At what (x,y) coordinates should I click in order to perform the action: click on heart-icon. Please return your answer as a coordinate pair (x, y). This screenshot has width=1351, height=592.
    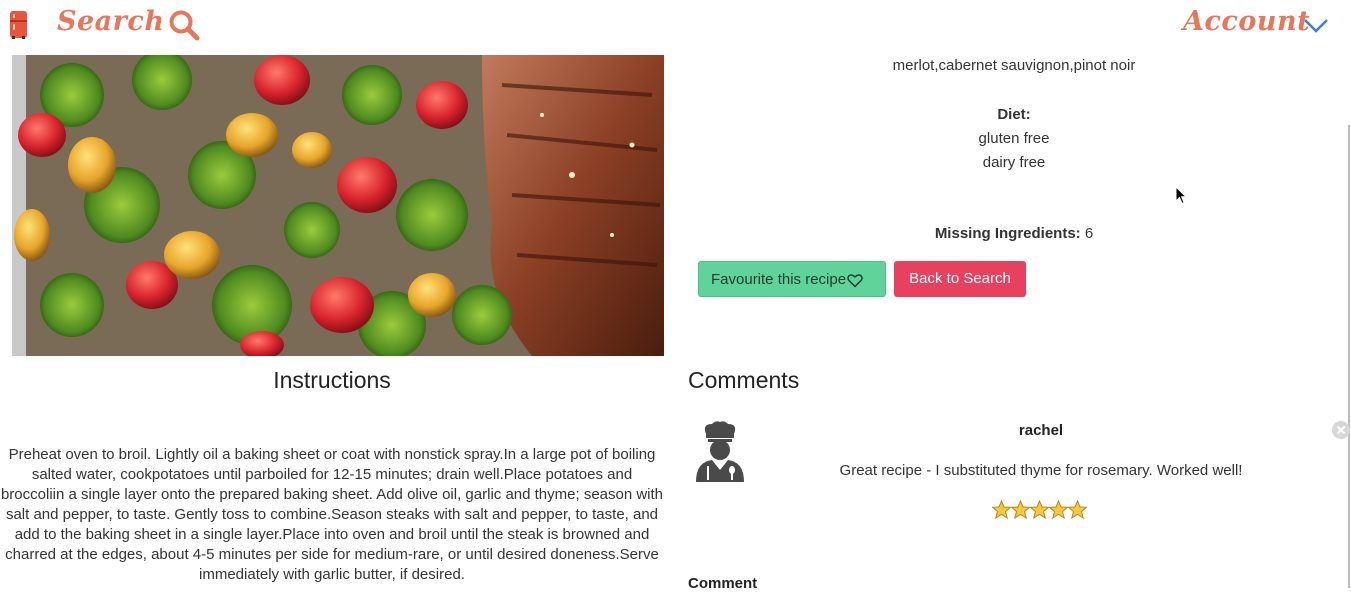
    Looking at the image, I should click on (855, 280).